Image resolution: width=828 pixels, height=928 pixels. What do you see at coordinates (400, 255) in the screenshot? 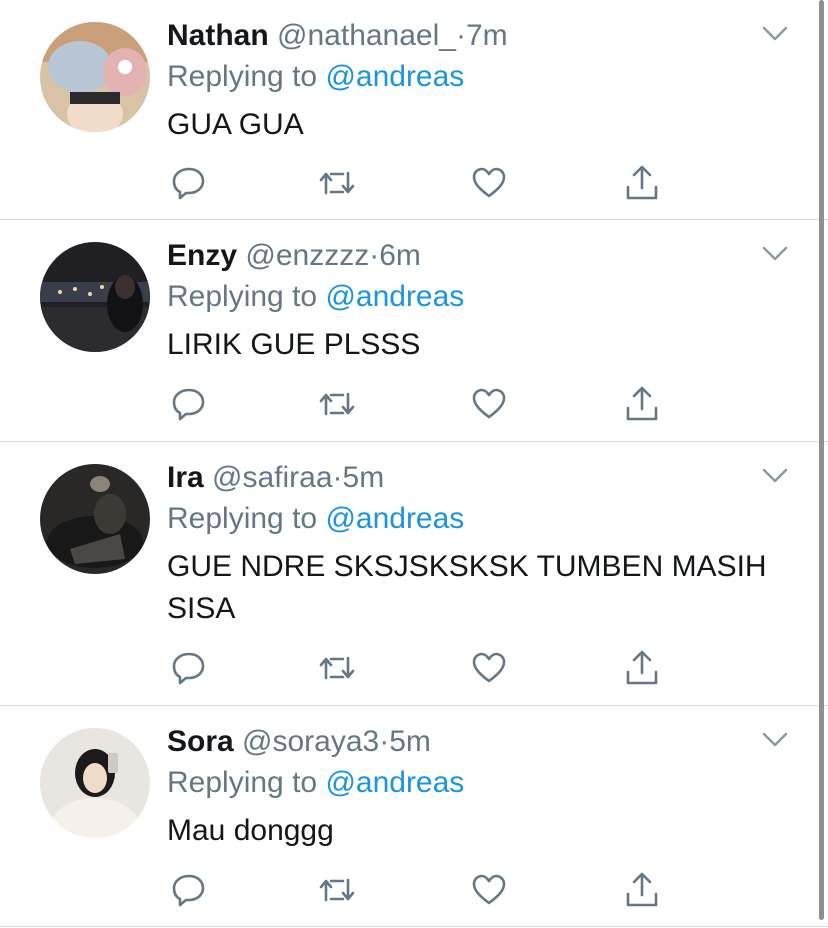
I see `timestamp: 6m` at bounding box center [400, 255].